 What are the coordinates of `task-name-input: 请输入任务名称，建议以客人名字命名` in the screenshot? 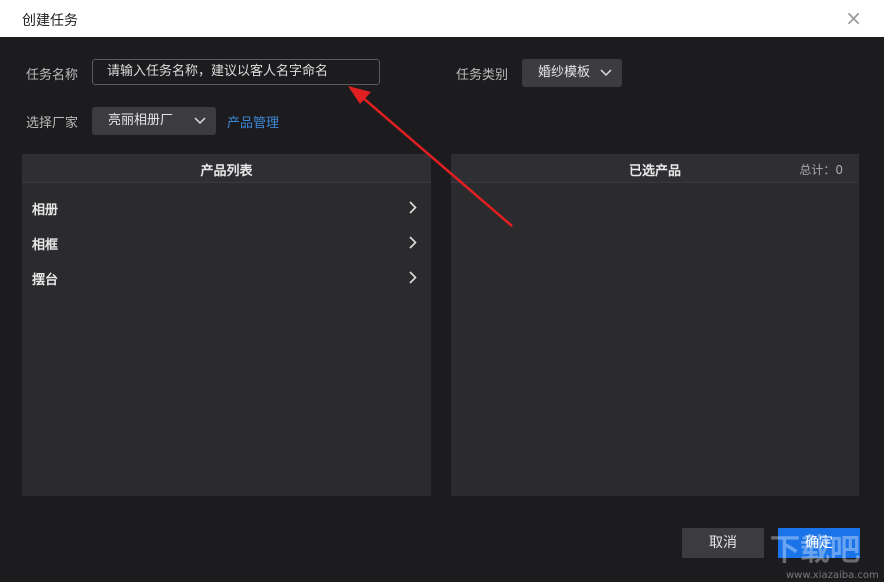 It's located at (236, 72).